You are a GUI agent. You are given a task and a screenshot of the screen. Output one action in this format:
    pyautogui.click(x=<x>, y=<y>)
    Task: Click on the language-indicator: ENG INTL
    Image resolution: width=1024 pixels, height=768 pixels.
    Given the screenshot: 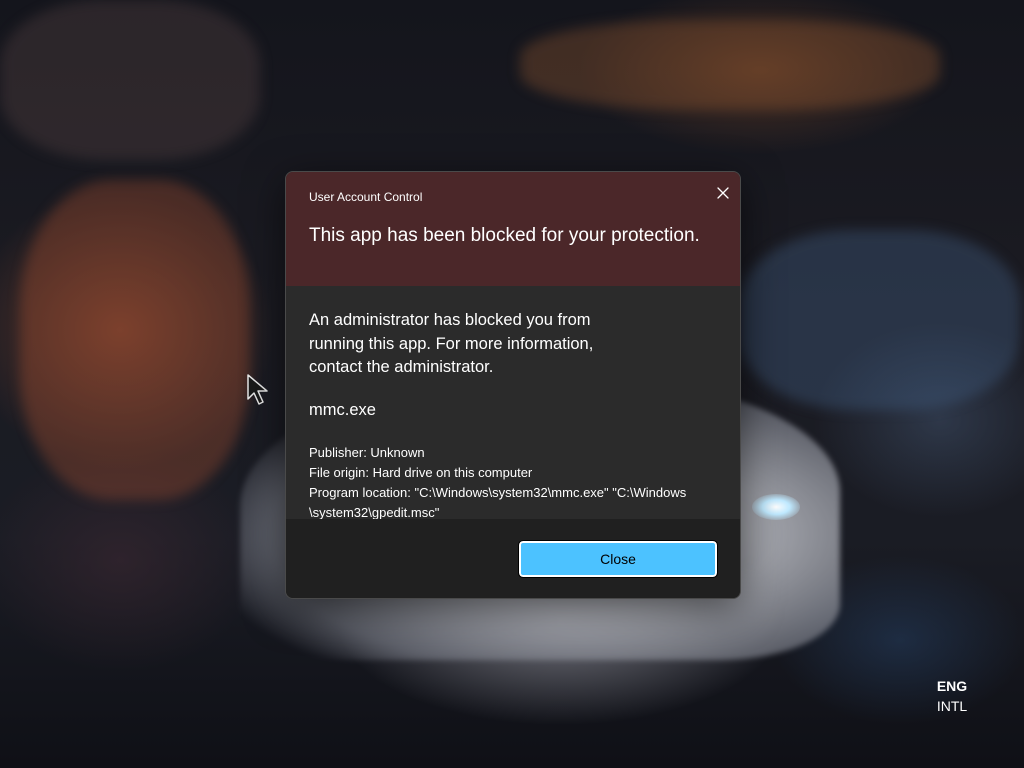 What is the action you would take?
    pyautogui.click(x=952, y=696)
    